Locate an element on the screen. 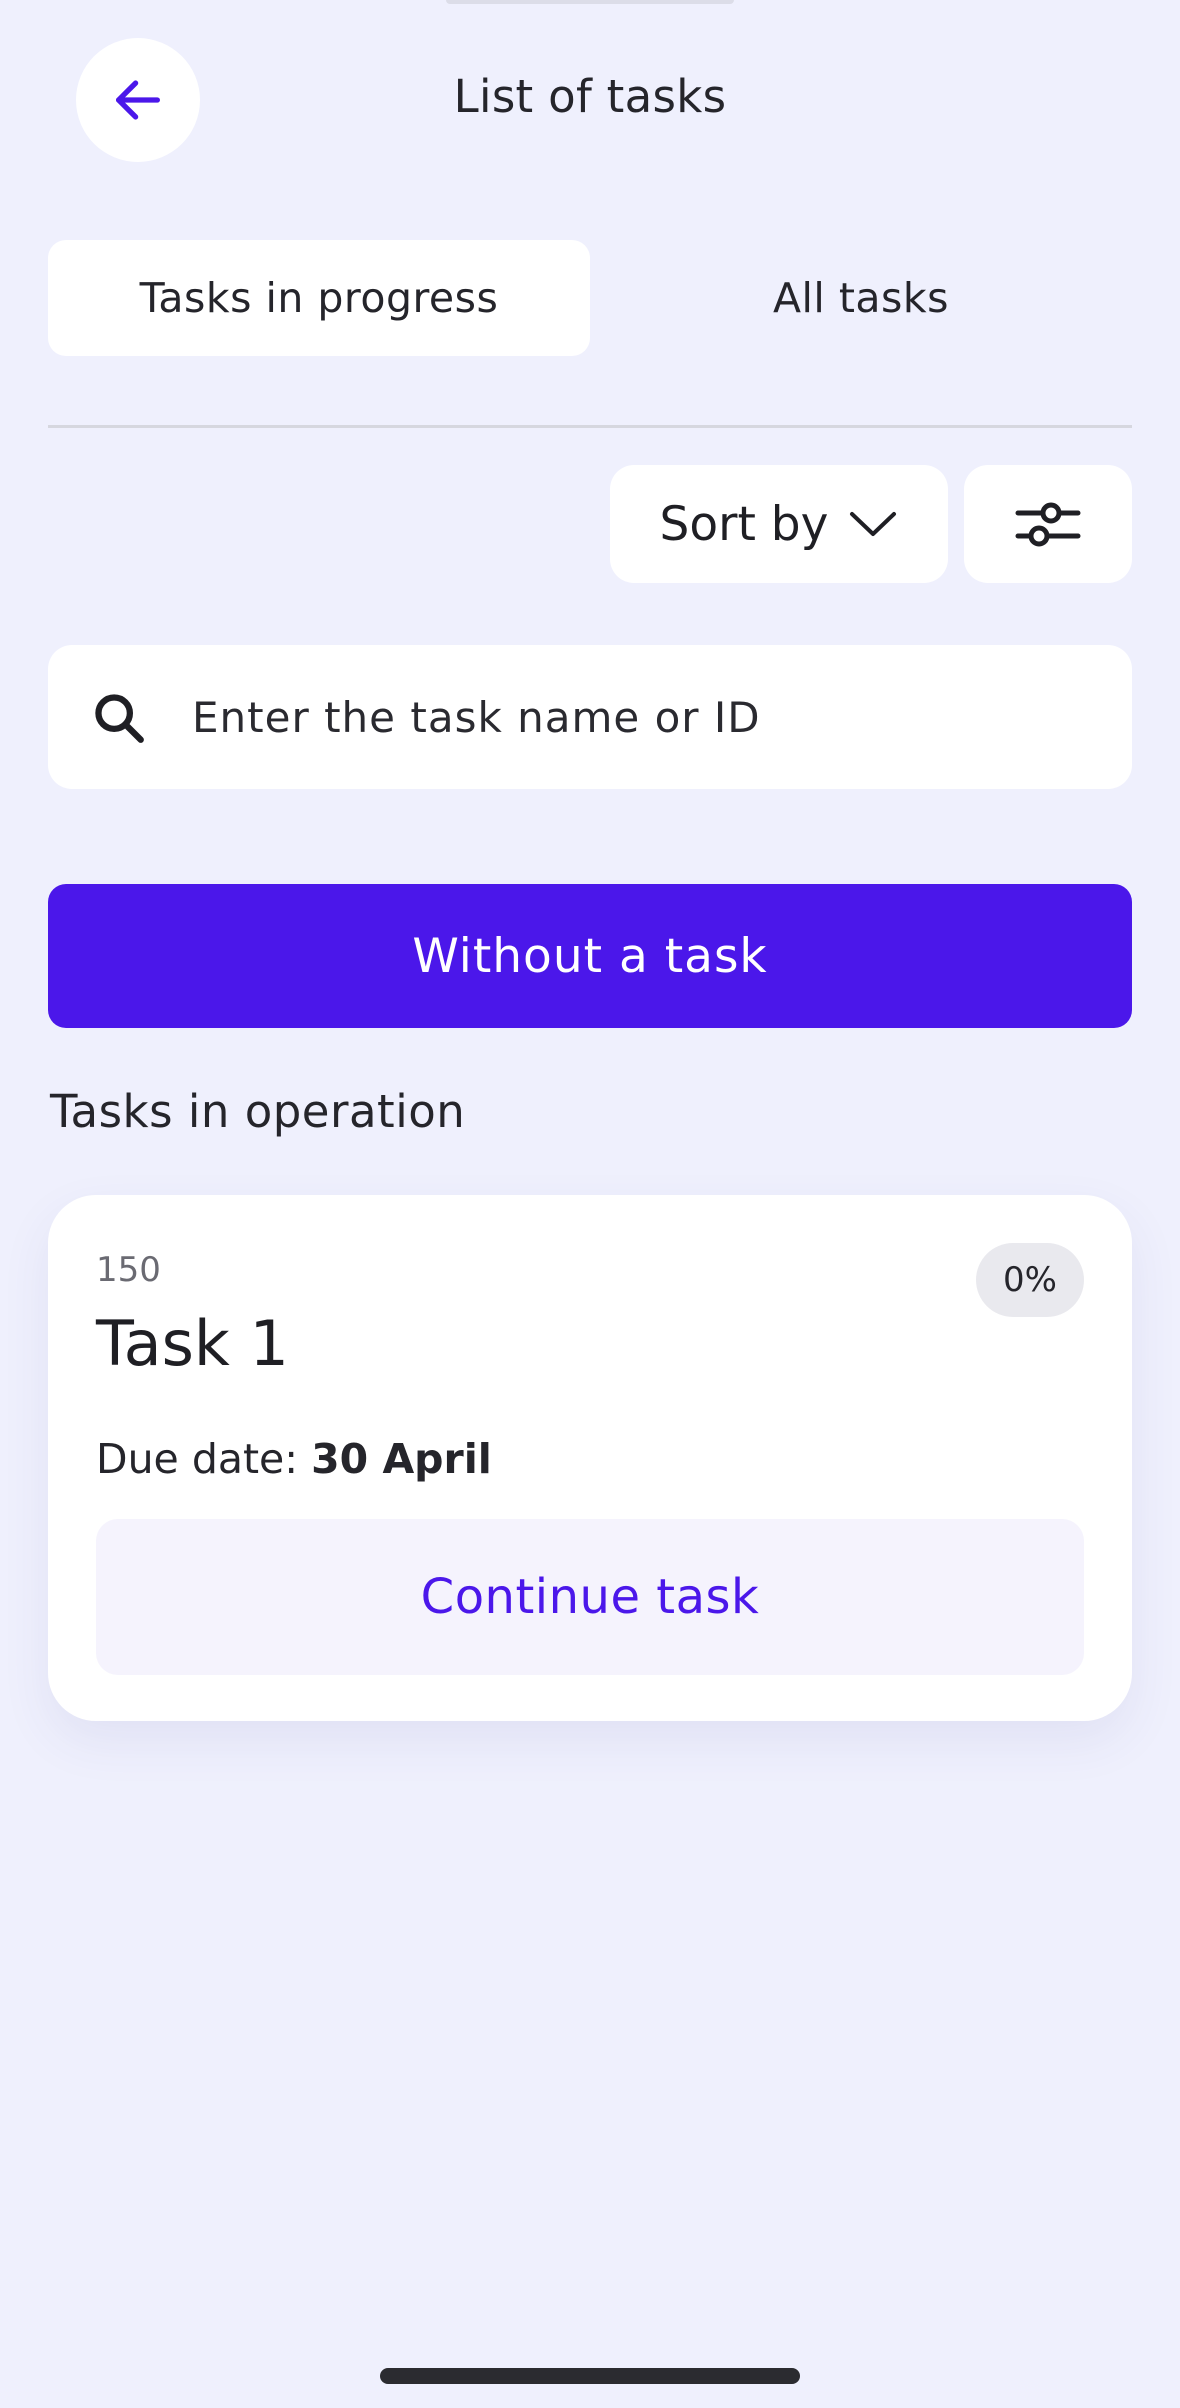 The image size is (1180, 2408). task-due-date: Due date: 30 April is located at coordinates (294, 1459).